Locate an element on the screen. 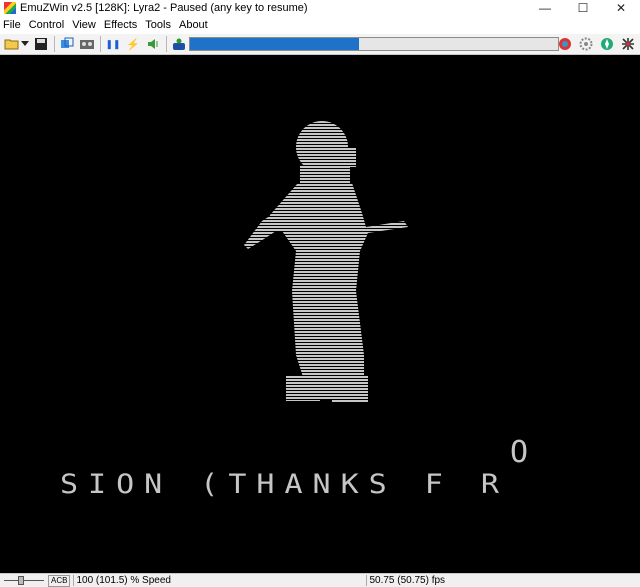  slider-track is located at coordinates (24, 580).